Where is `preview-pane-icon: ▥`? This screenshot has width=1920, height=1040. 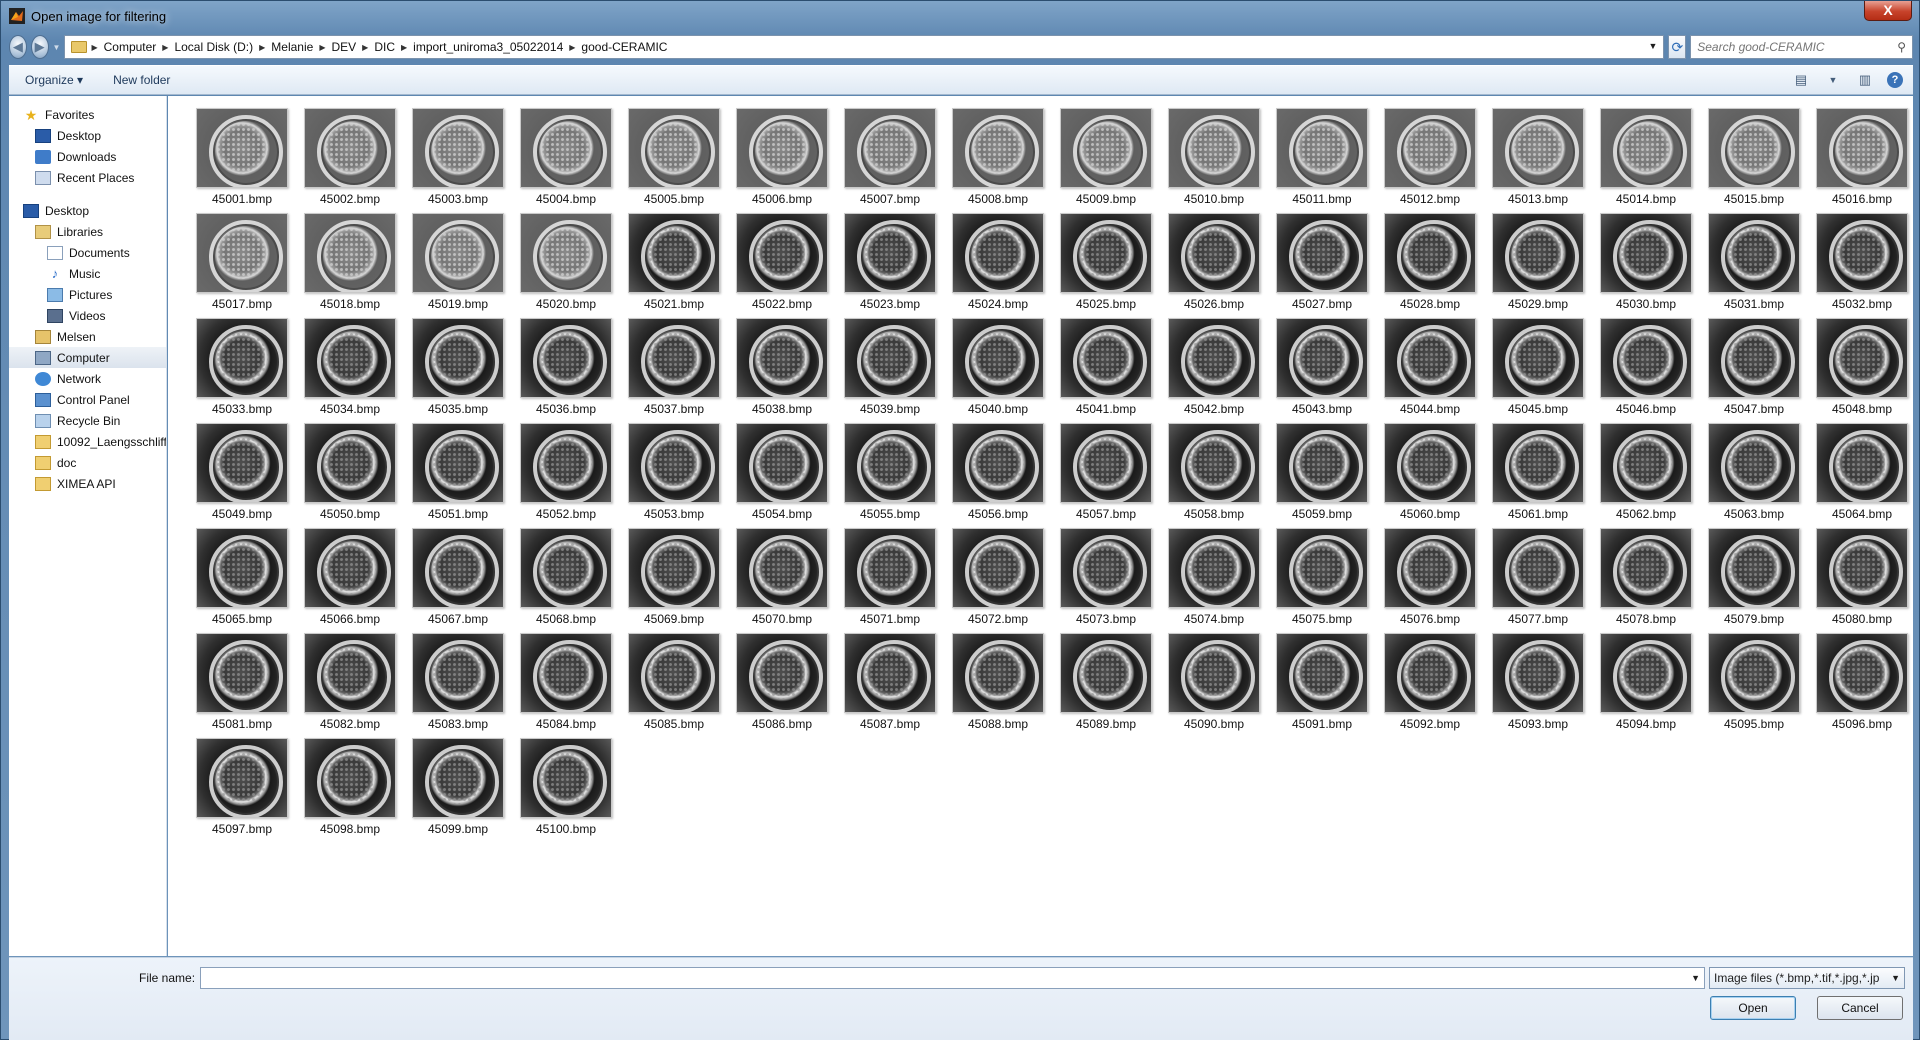 preview-pane-icon: ▥ is located at coordinates (1865, 80).